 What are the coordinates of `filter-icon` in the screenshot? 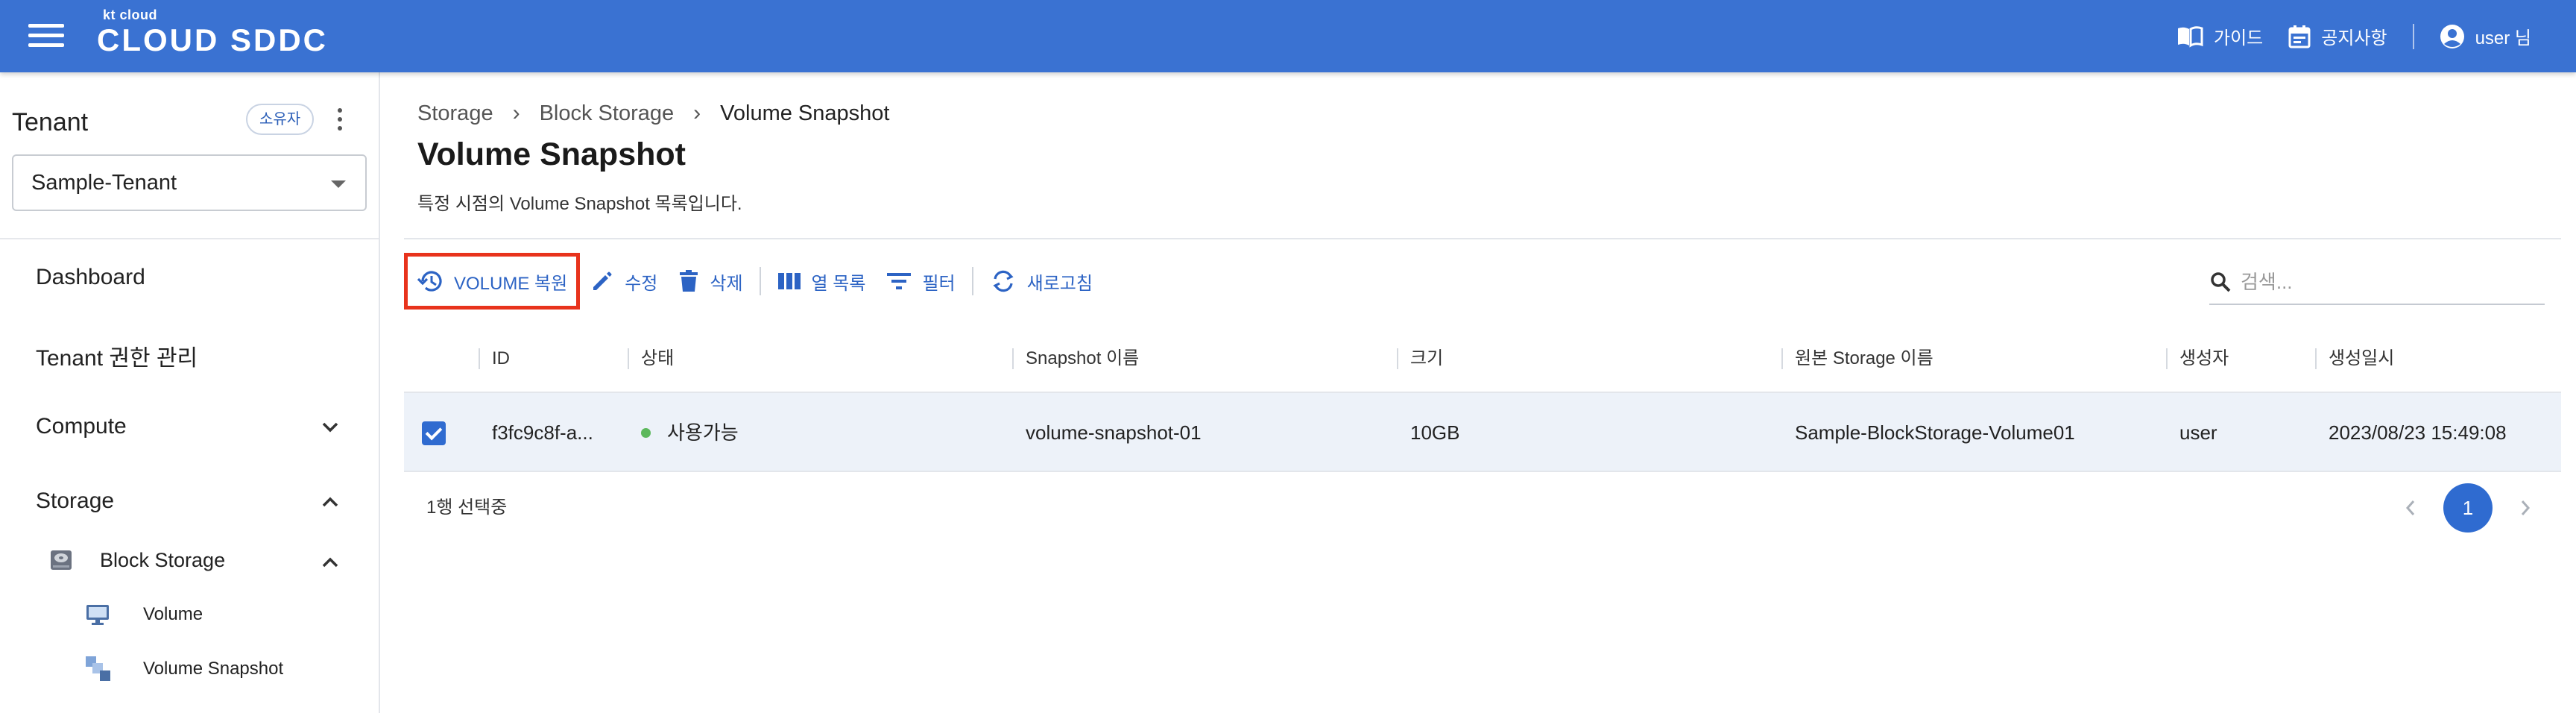 It's located at (899, 281).